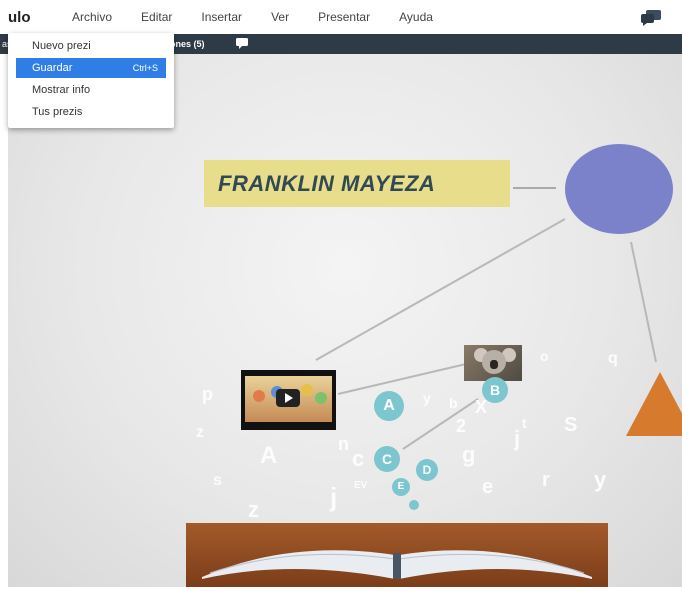 The height and width of the screenshot is (591, 682). I want to click on letter-bubble-c: C, so click(387, 459).